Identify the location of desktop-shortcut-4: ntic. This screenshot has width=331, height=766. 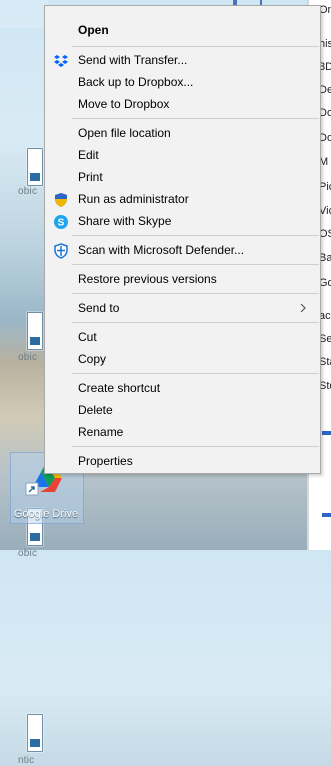
(24, 558).